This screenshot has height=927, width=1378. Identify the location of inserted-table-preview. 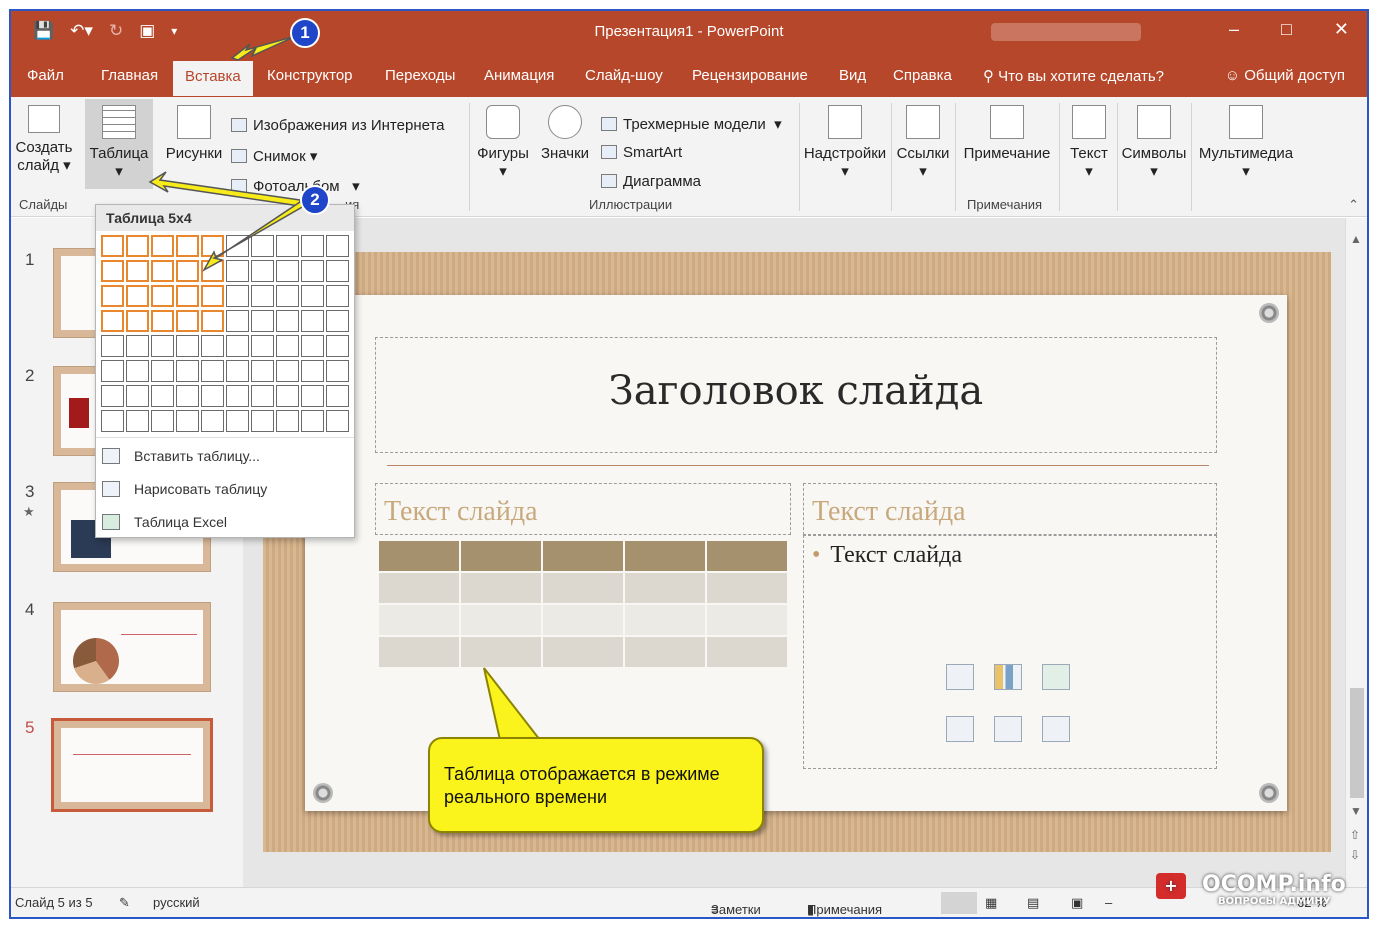
(583, 604).